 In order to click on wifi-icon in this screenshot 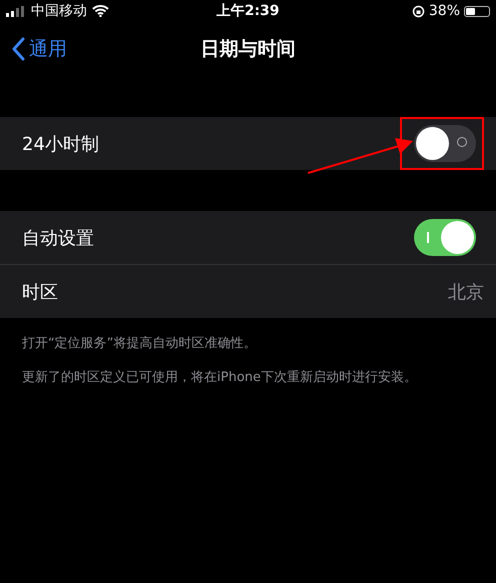, I will do `click(100, 11)`.